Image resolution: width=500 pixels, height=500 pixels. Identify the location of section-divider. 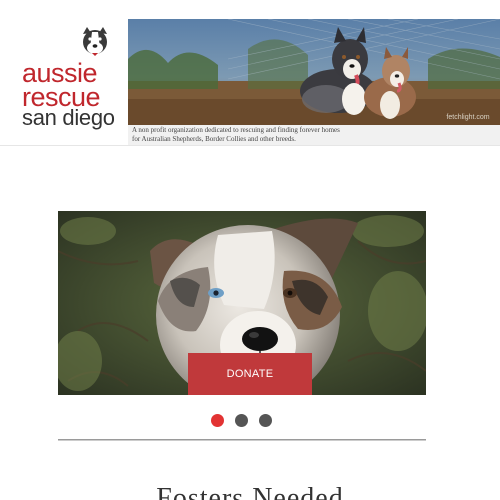
(242, 440).